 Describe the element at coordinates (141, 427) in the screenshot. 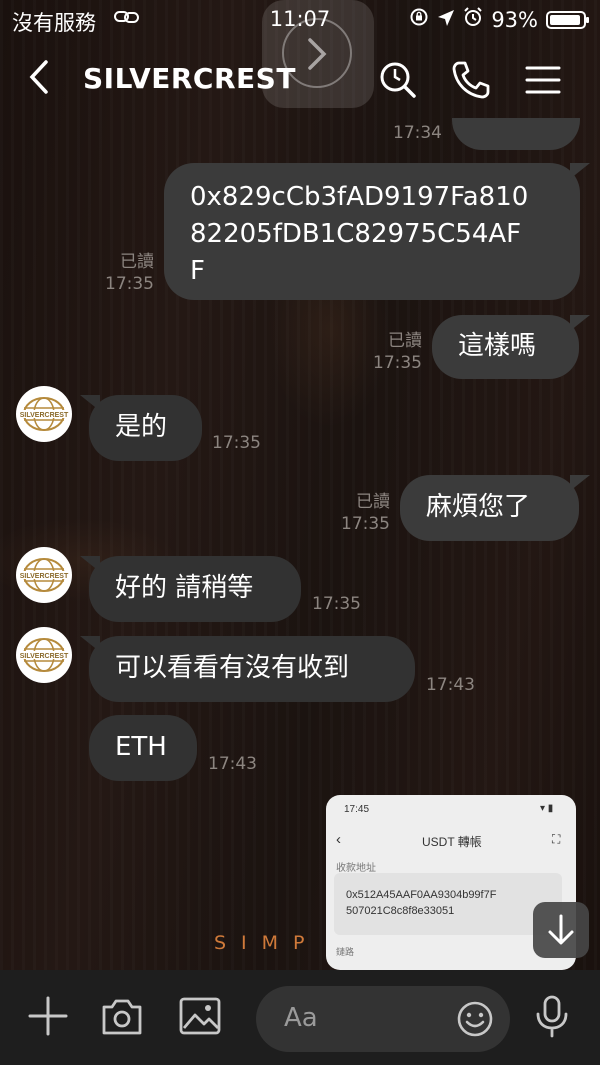

I see `message-text: 是的` at that location.